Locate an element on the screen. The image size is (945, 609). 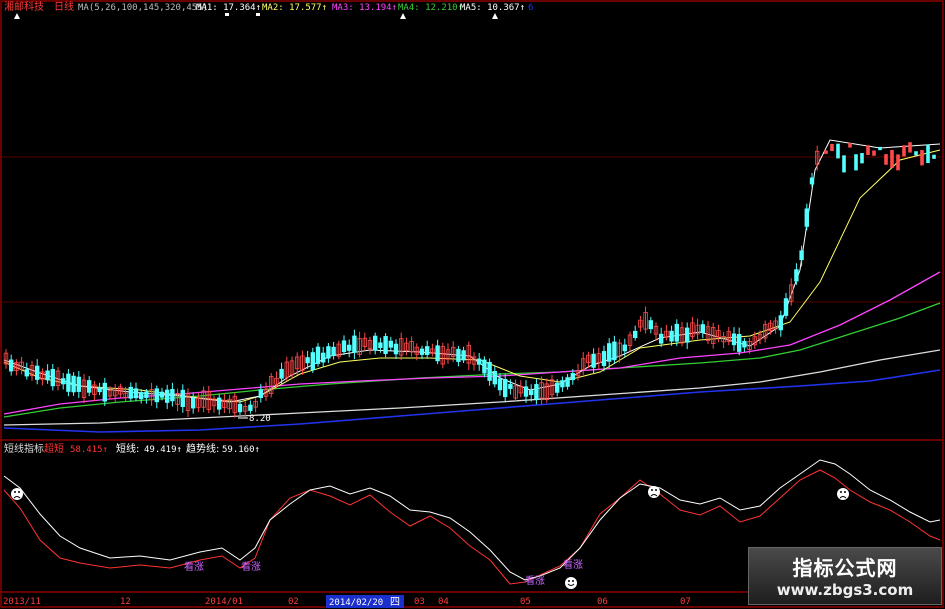
legend-ma3: MA3: 13.194↑ is located at coordinates (364, 8).